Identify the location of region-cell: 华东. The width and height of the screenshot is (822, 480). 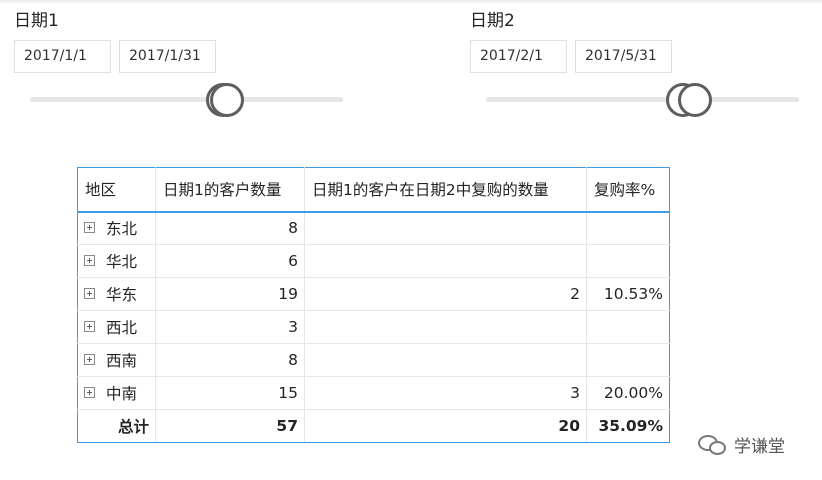
(116, 294).